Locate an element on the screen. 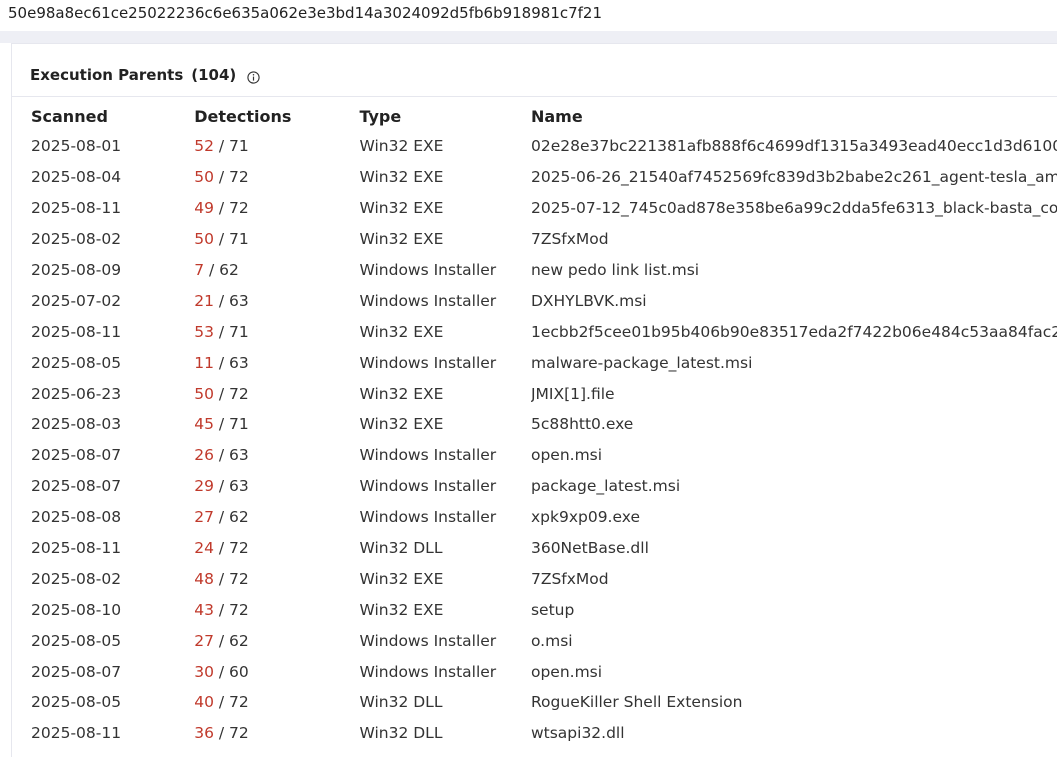 Image resolution: width=1057 pixels, height=757 pixels. cell-detections: 49 / 72 is located at coordinates (276, 208).